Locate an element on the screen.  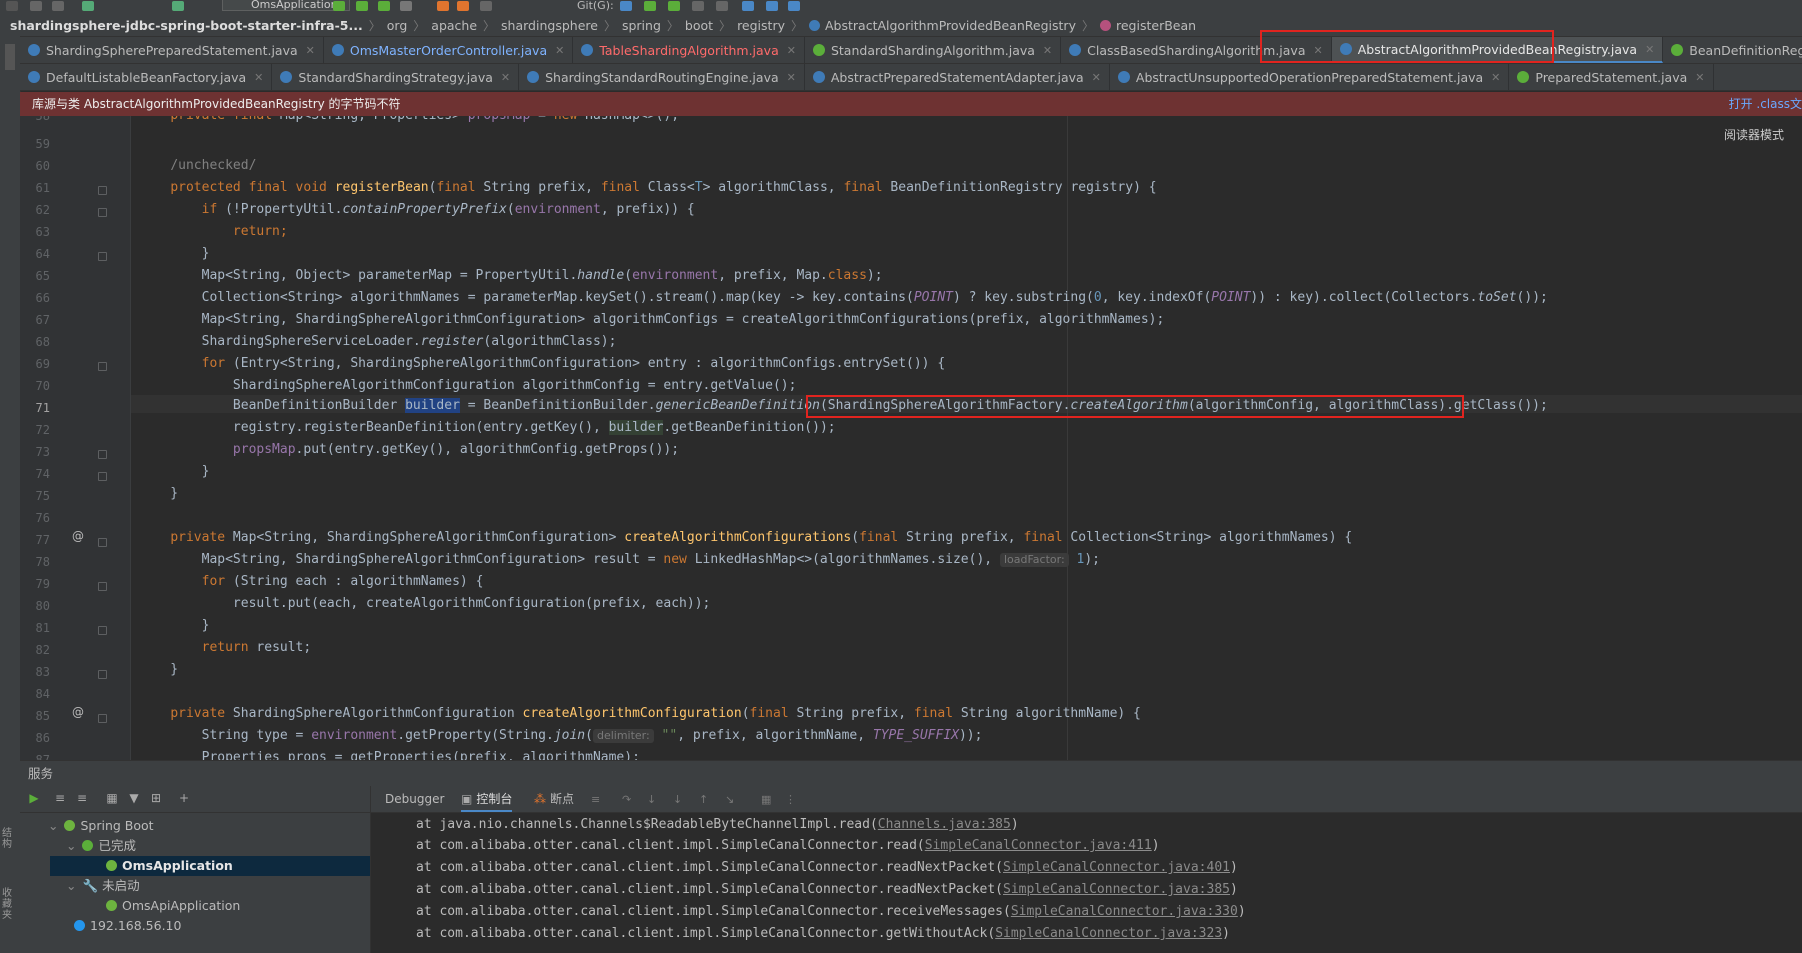
source-link: SimpleCanalConnector.java:401 is located at coordinates (1116, 867).